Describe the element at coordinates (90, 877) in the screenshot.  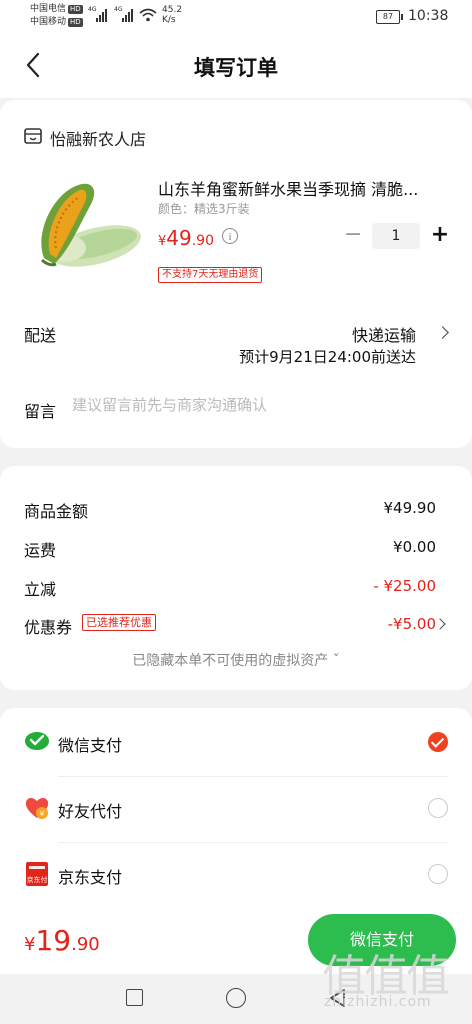
I see `payment-label: 京东支付` at that location.